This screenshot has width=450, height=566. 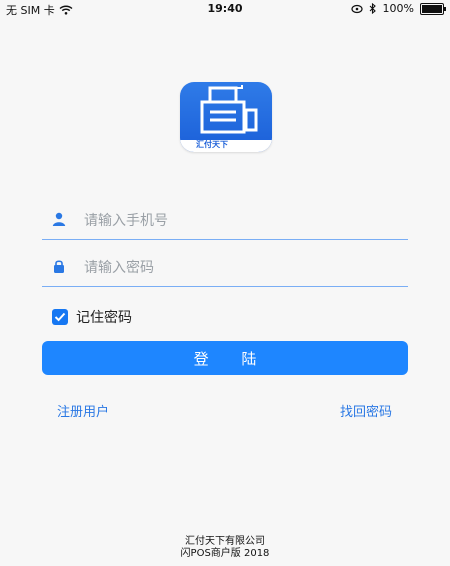 I want to click on password-input, so click(x=239, y=268).